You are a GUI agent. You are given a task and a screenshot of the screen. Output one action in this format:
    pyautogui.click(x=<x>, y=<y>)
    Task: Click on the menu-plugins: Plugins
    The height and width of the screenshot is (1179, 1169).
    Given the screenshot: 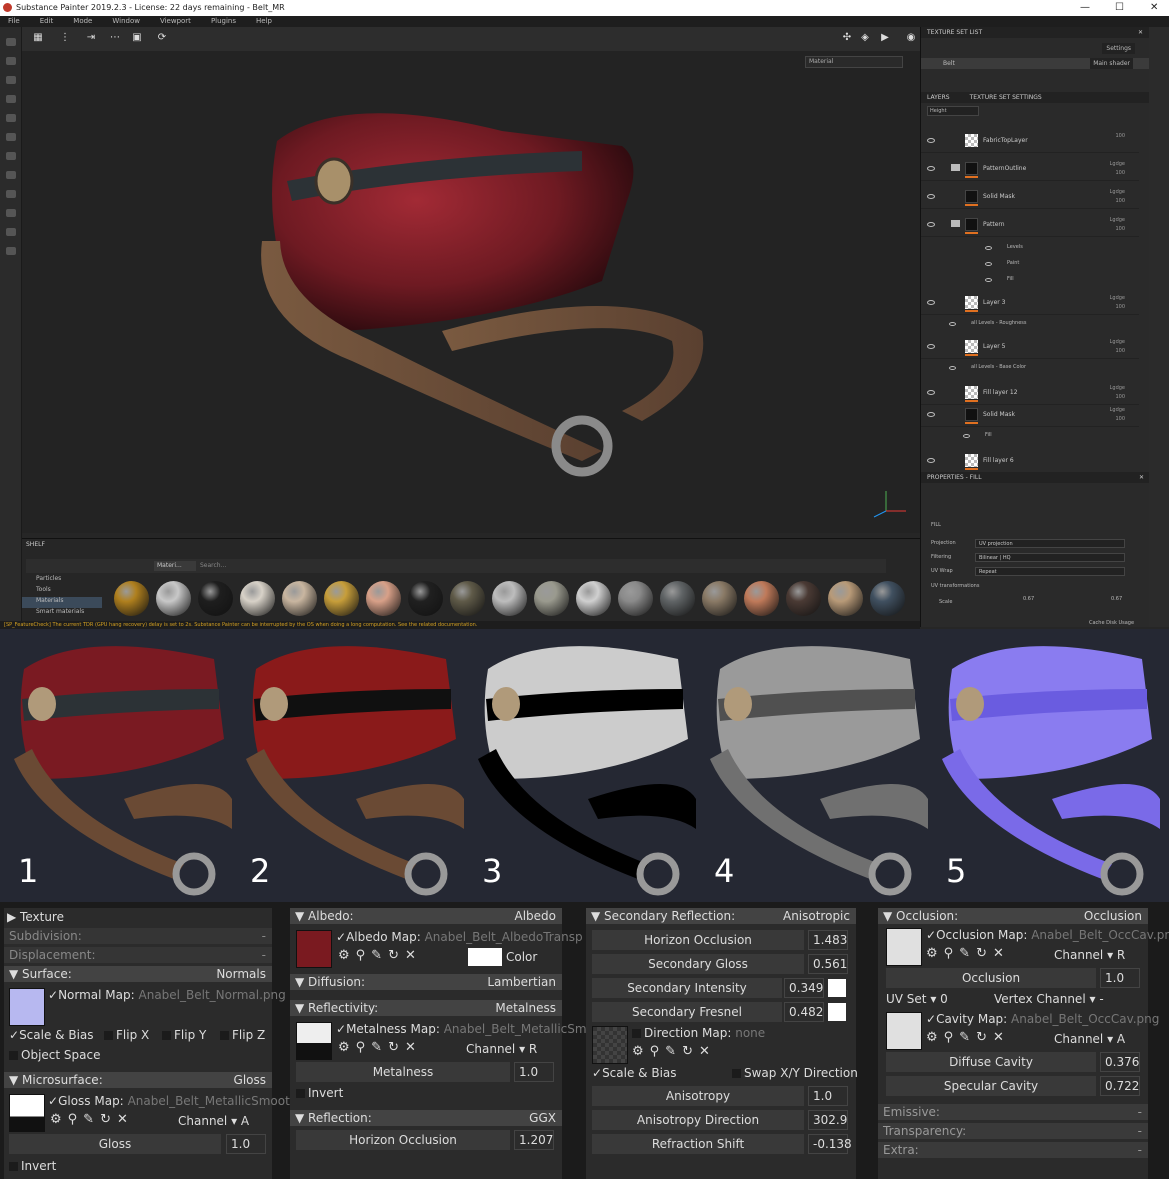 What is the action you would take?
    pyautogui.click(x=223, y=21)
    